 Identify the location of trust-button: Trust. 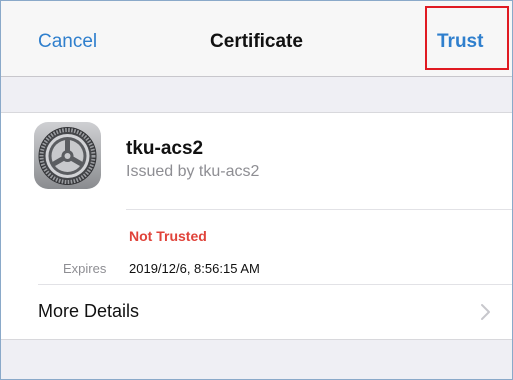
(460, 42).